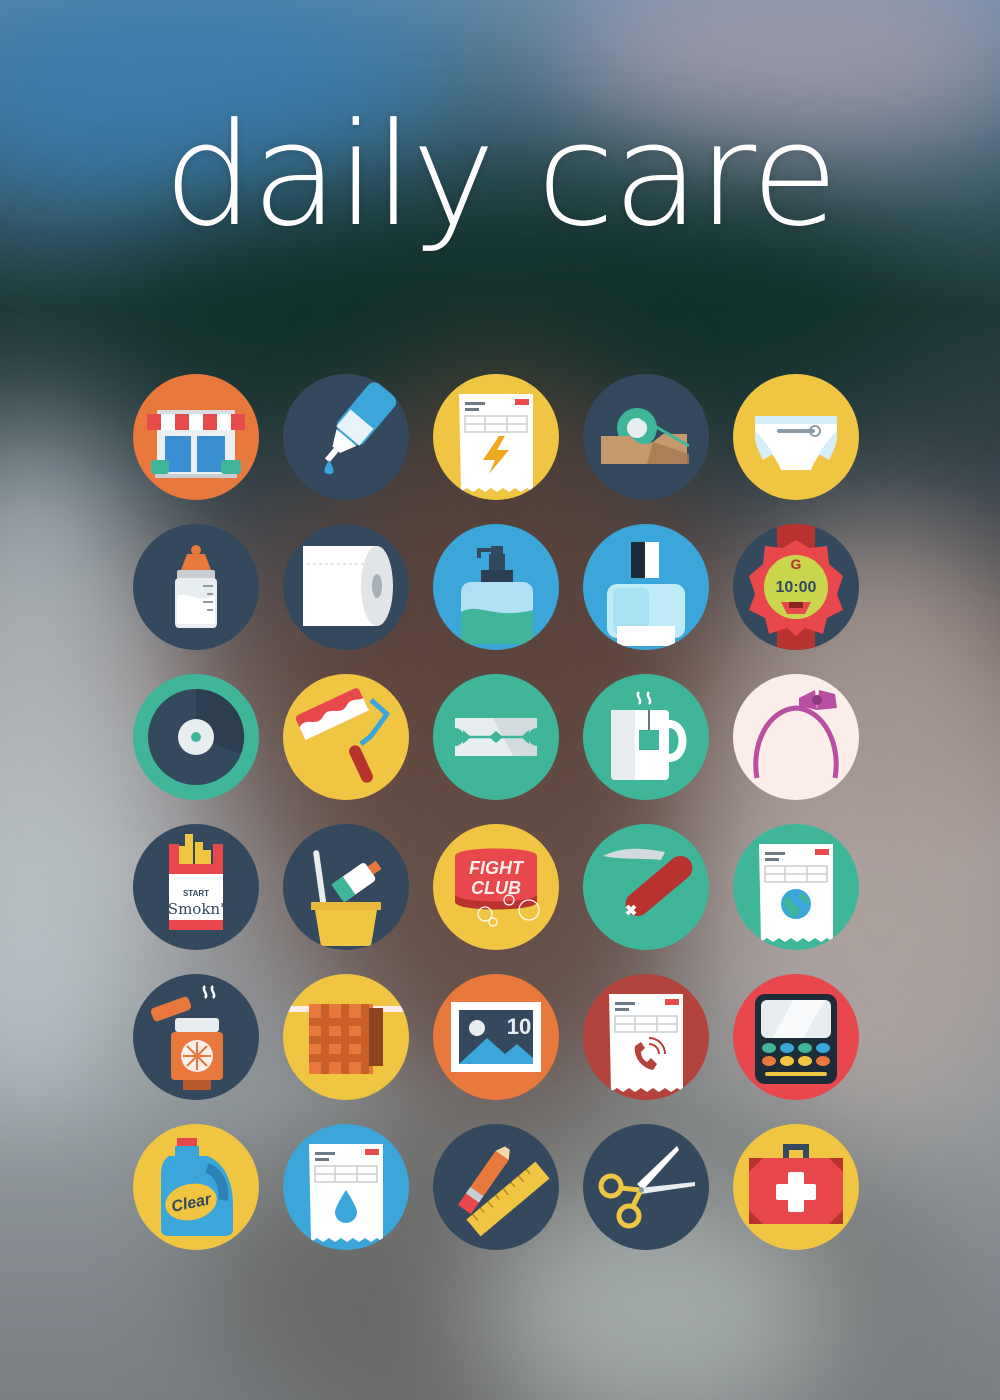 This screenshot has height=1400, width=1000. I want to click on stamp-value-label: 10, so click(519, 1026).